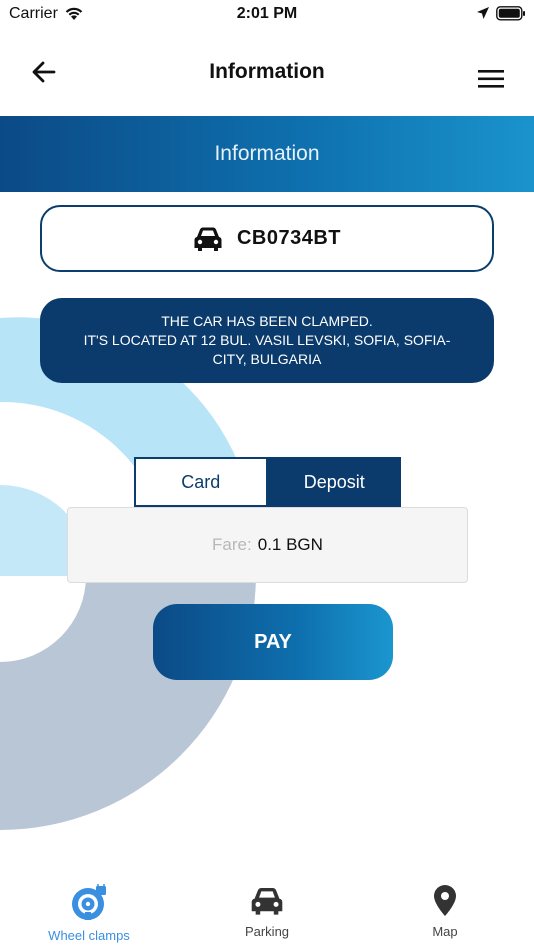 The image size is (534, 950). I want to click on clock: 2:01 PM, so click(267, 13).